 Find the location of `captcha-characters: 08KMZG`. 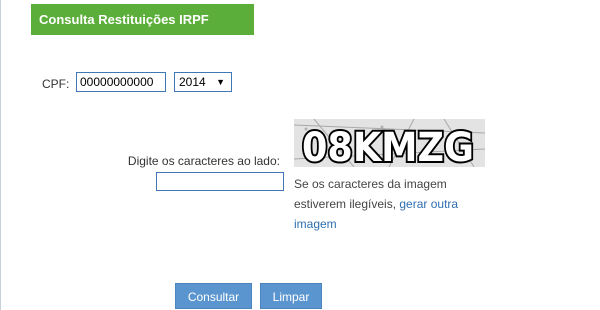

captcha-characters: 08KMZG is located at coordinates (388, 146).